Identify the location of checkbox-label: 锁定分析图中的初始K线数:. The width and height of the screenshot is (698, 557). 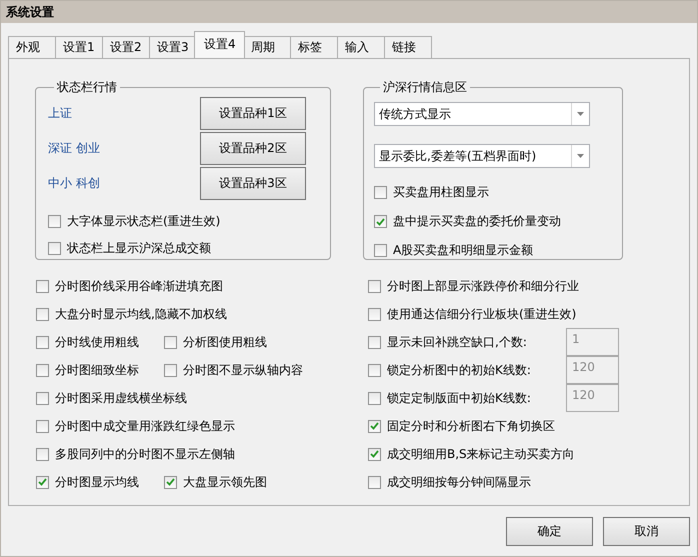
(459, 370).